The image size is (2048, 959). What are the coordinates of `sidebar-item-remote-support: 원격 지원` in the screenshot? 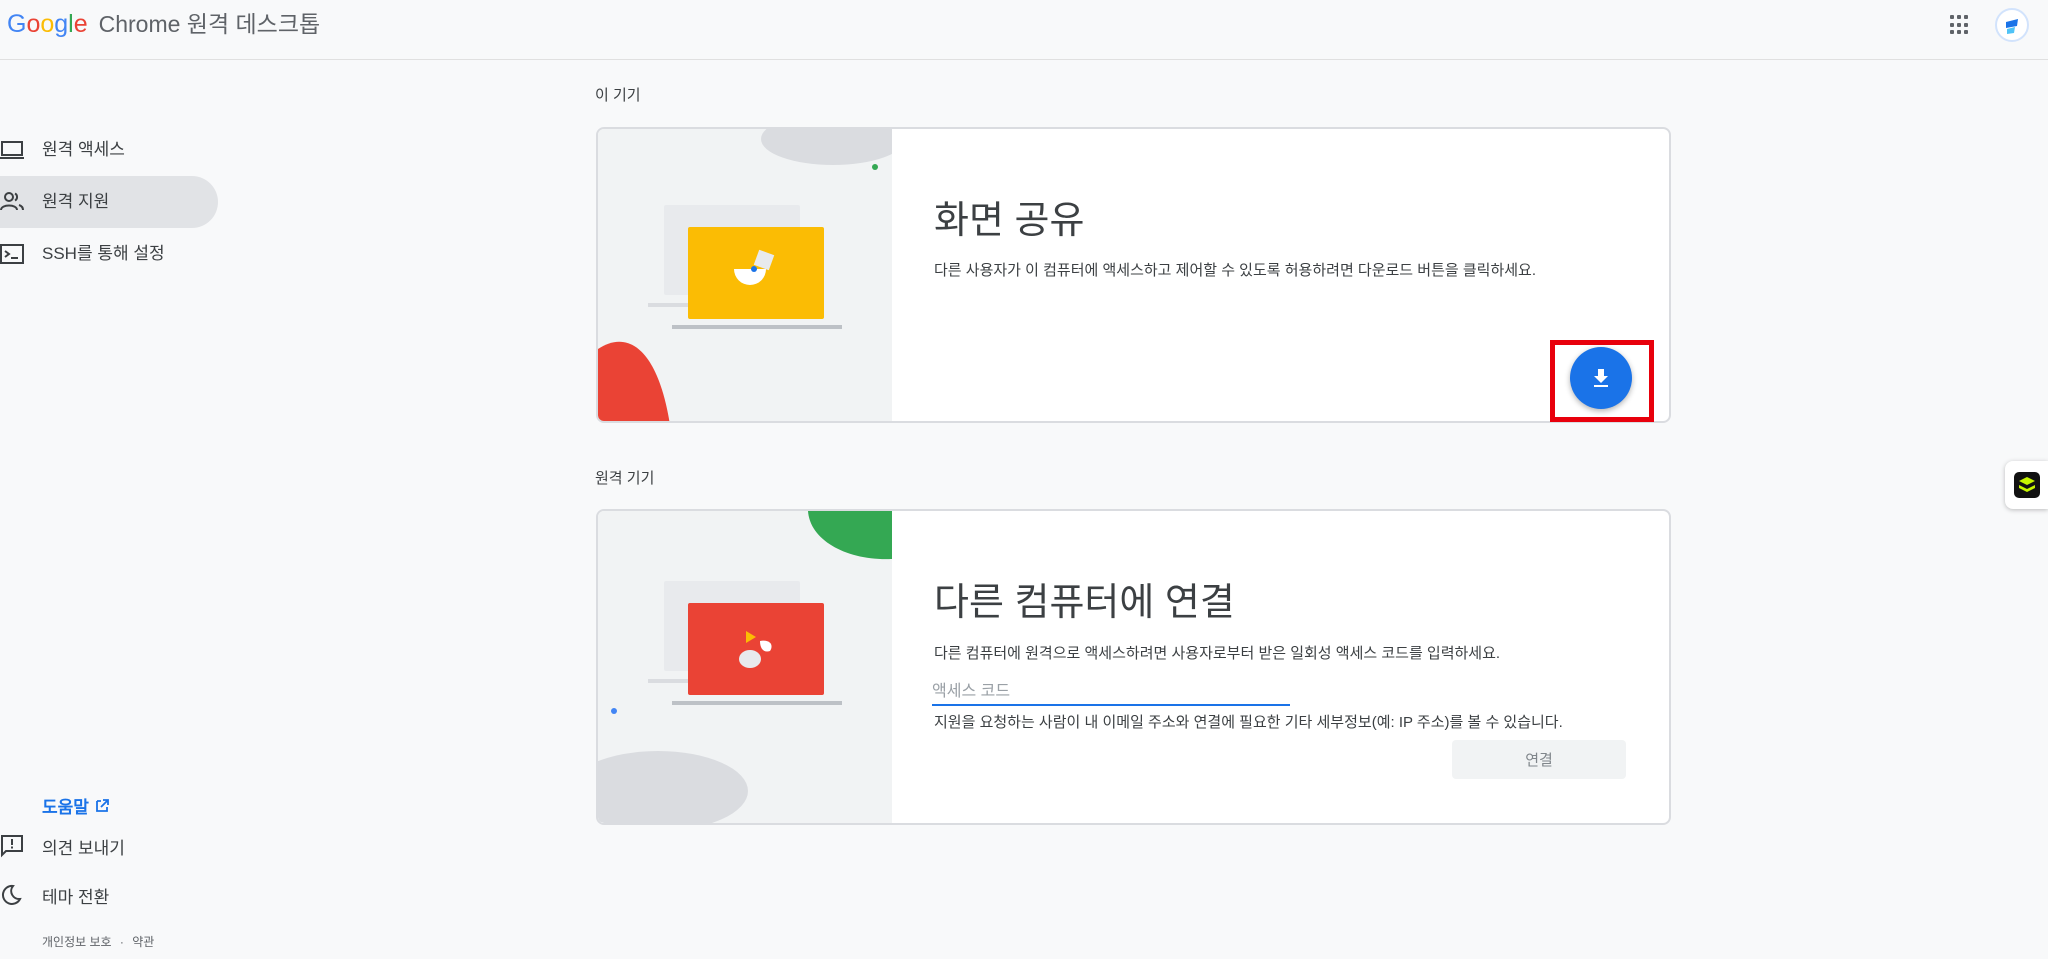 It's located at (109, 202).